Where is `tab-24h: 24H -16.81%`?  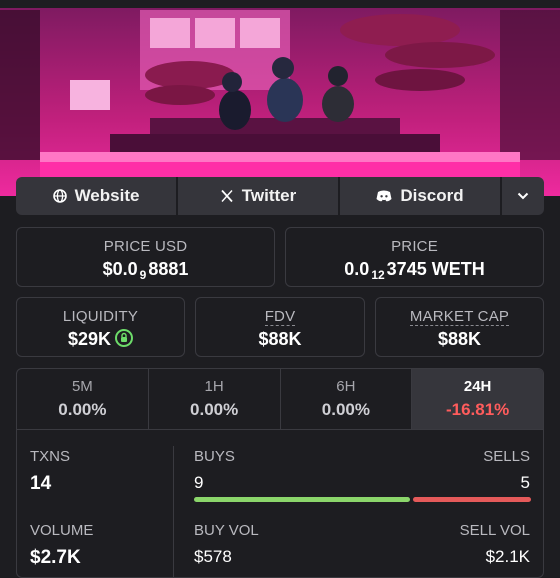 tab-24h: 24H -16.81% is located at coordinates (477, 399).